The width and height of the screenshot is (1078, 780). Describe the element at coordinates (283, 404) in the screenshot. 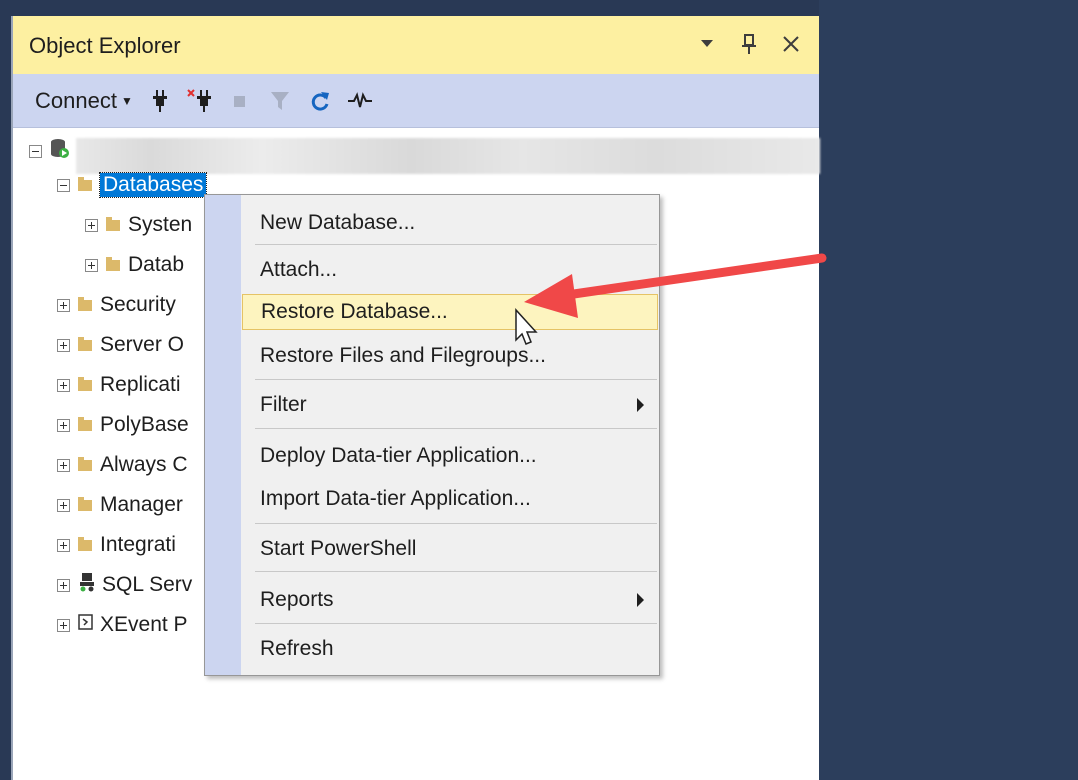

I see `menu-item-label: Filter` at that location.